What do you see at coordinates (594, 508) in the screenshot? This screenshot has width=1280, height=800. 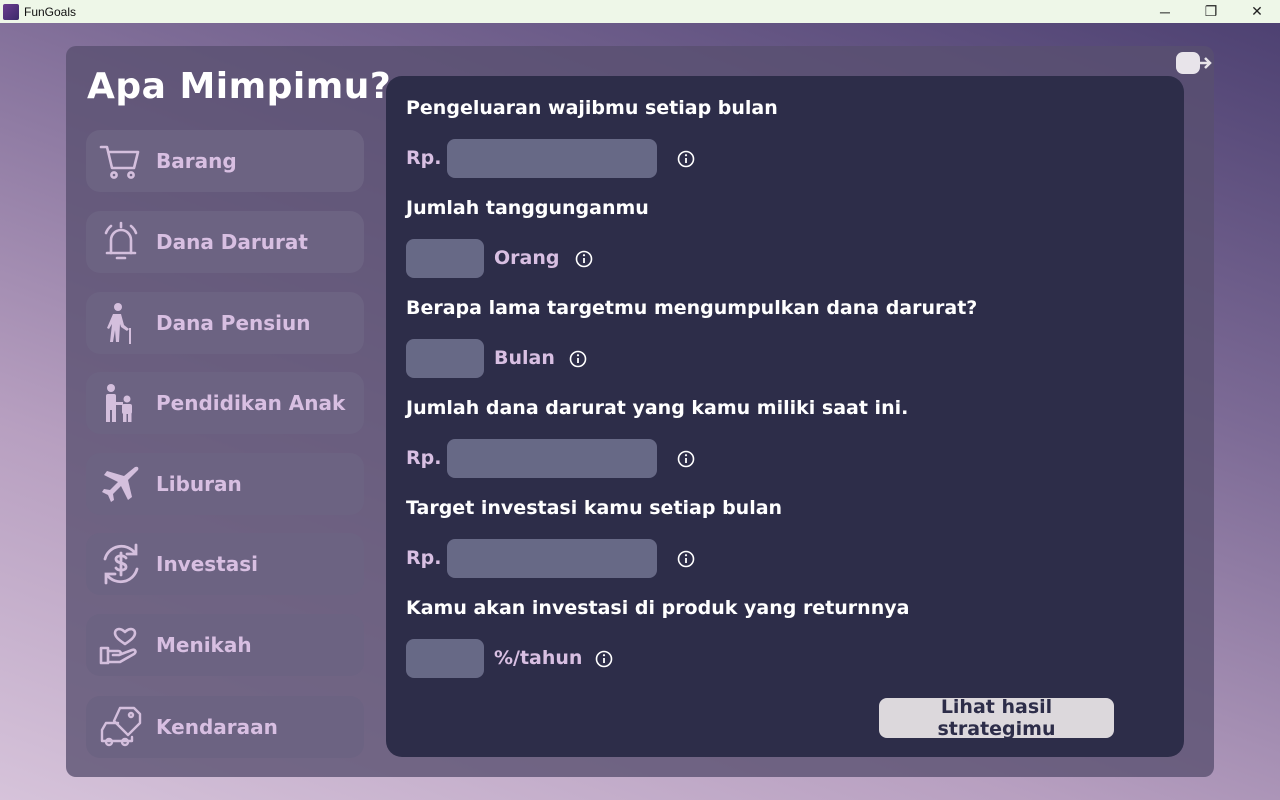 I see `monthly-investment-label: Target investasi kamu setiap bulan` at bounding box center [594, 508].